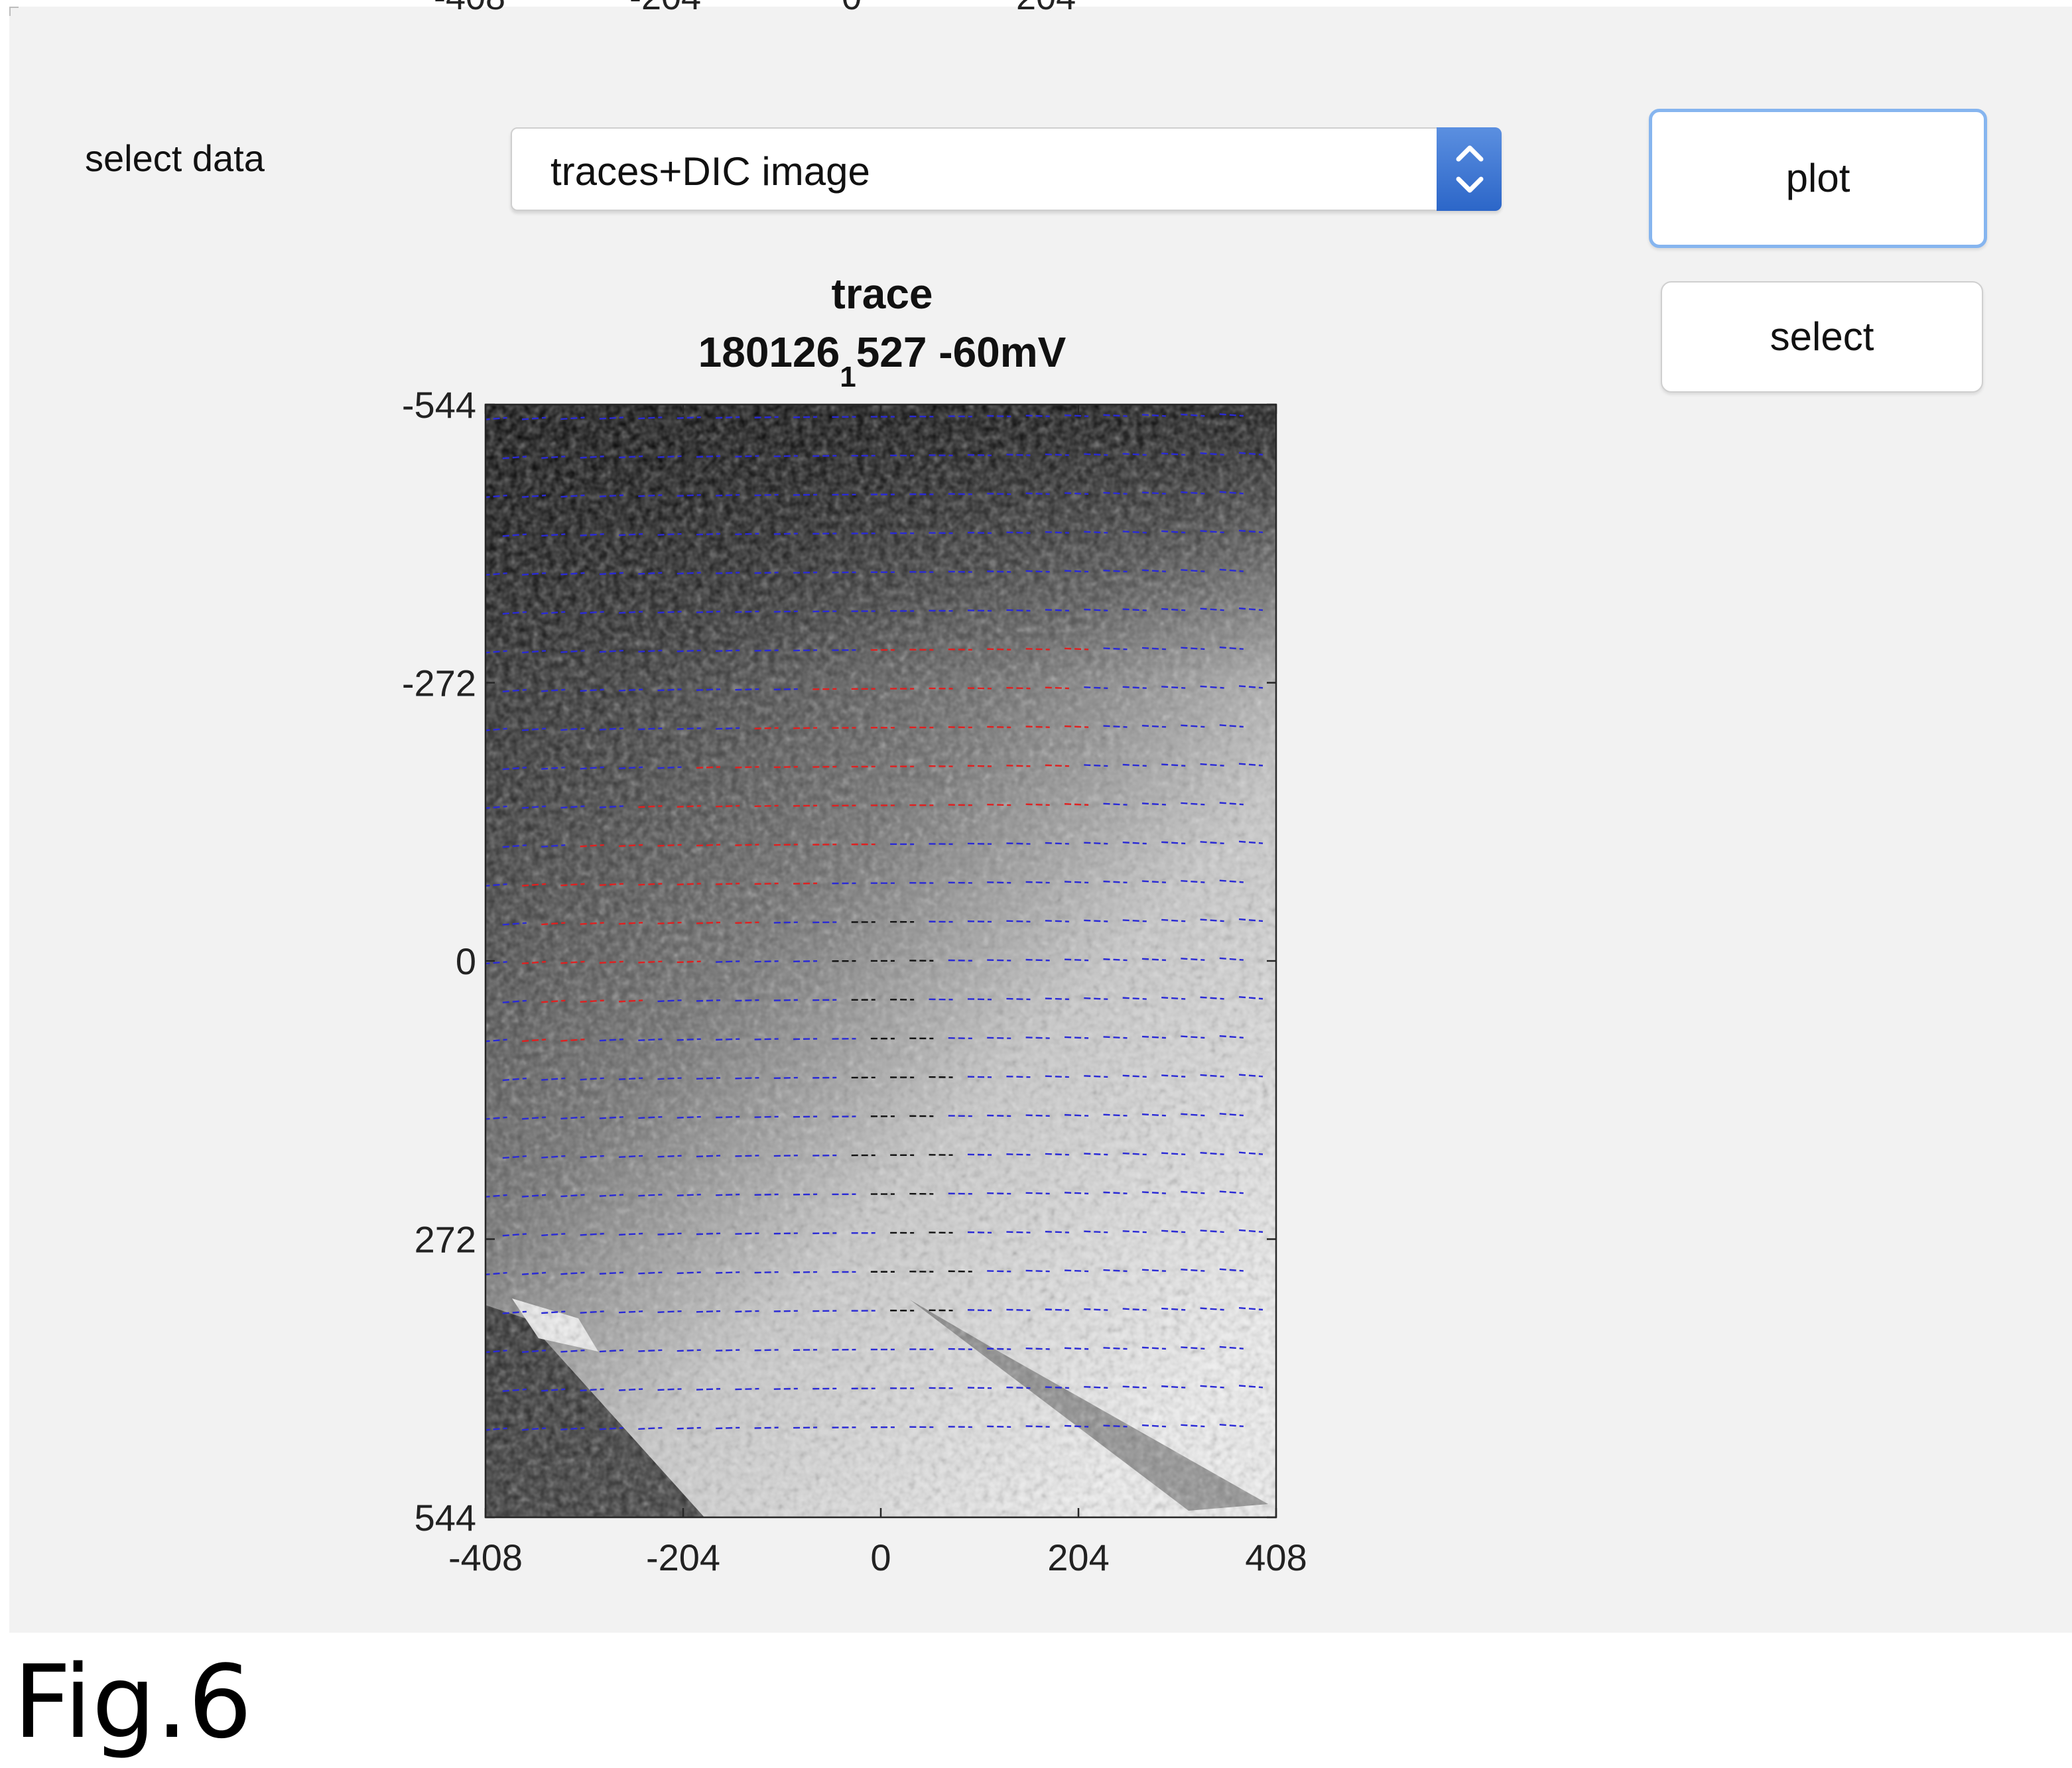  What do you see at coordinates (133, 1702) in the screenshot?
I see `figure-caption: Fig.6` at bounding box center [133, 1702].